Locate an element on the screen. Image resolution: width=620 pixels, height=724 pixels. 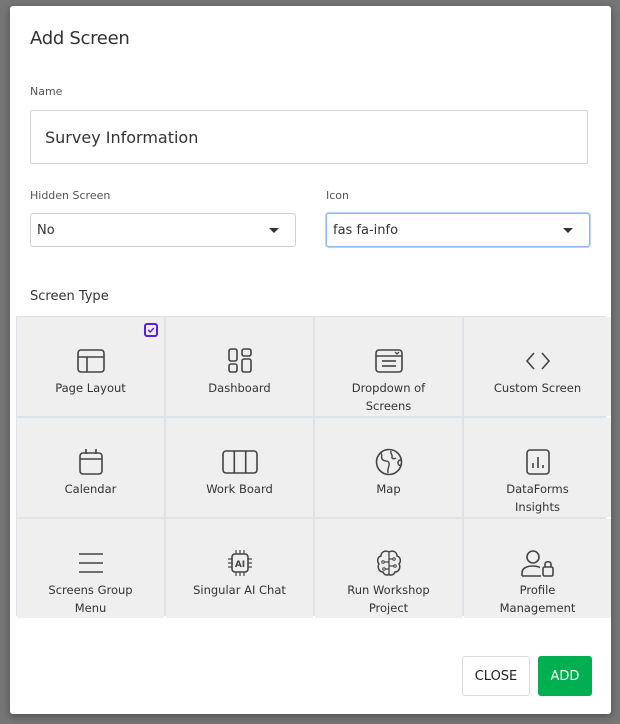
tile-label: Screens Group Menu is located at coordinates (90, 599).